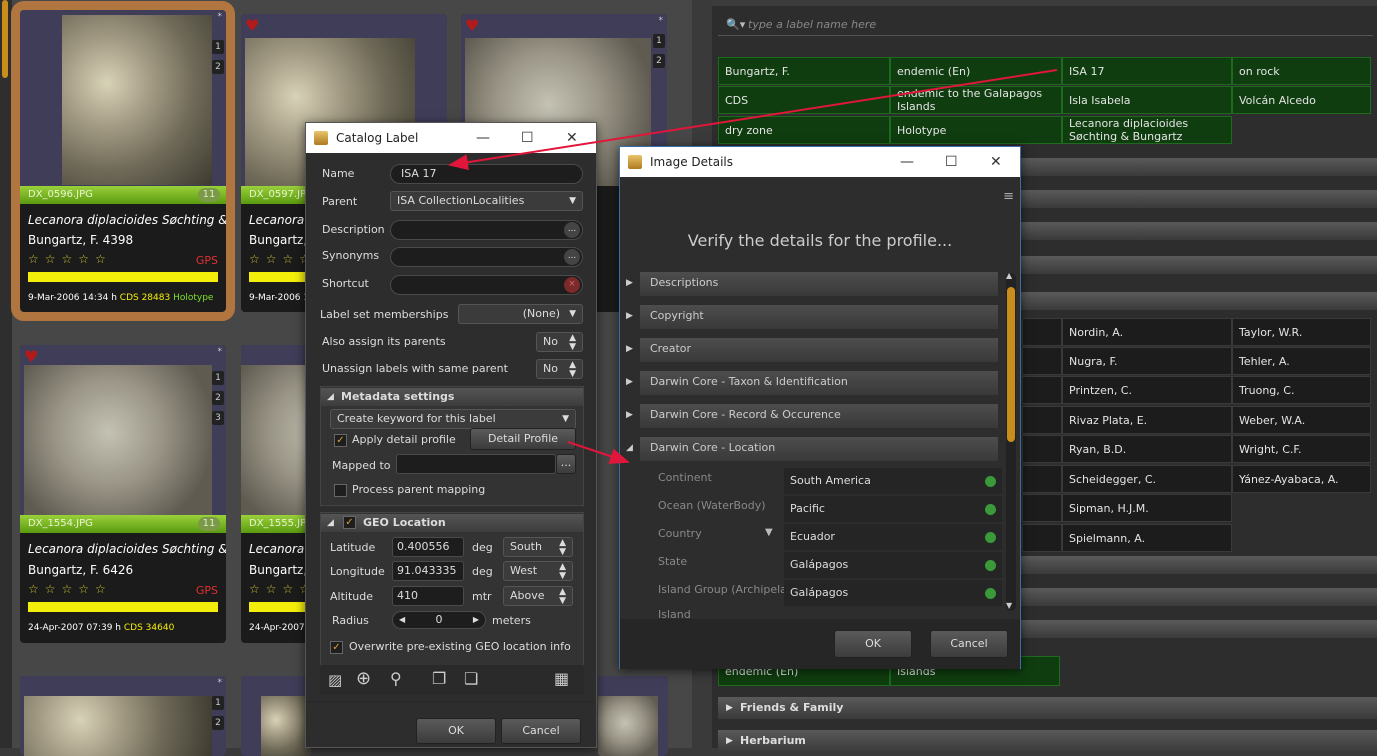 This screenshot has width=1377, height=756. What do you see at coordinates (812, 284) in the screenshot?
I see `detail-section: ▶ Descriptions` at bounding box center [812, 284].